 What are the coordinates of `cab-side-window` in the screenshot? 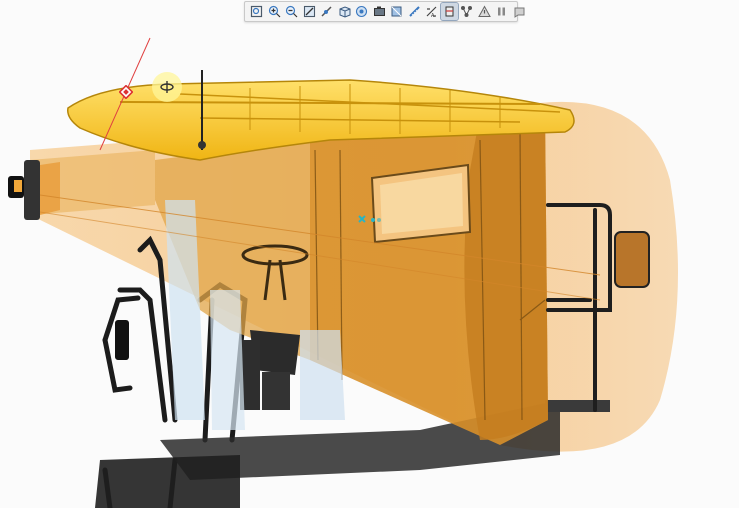 It's located at (421, 203).